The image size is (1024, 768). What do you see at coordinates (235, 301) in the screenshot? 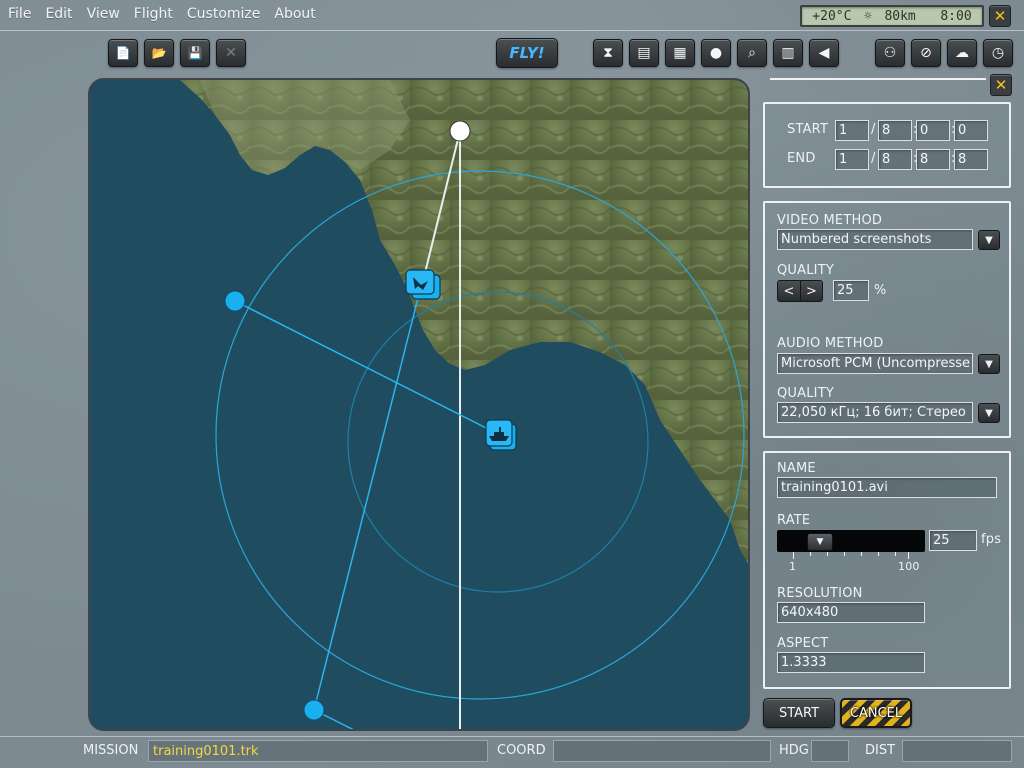
I see `waypoint-blue-west` at bounding box center [235, 301].